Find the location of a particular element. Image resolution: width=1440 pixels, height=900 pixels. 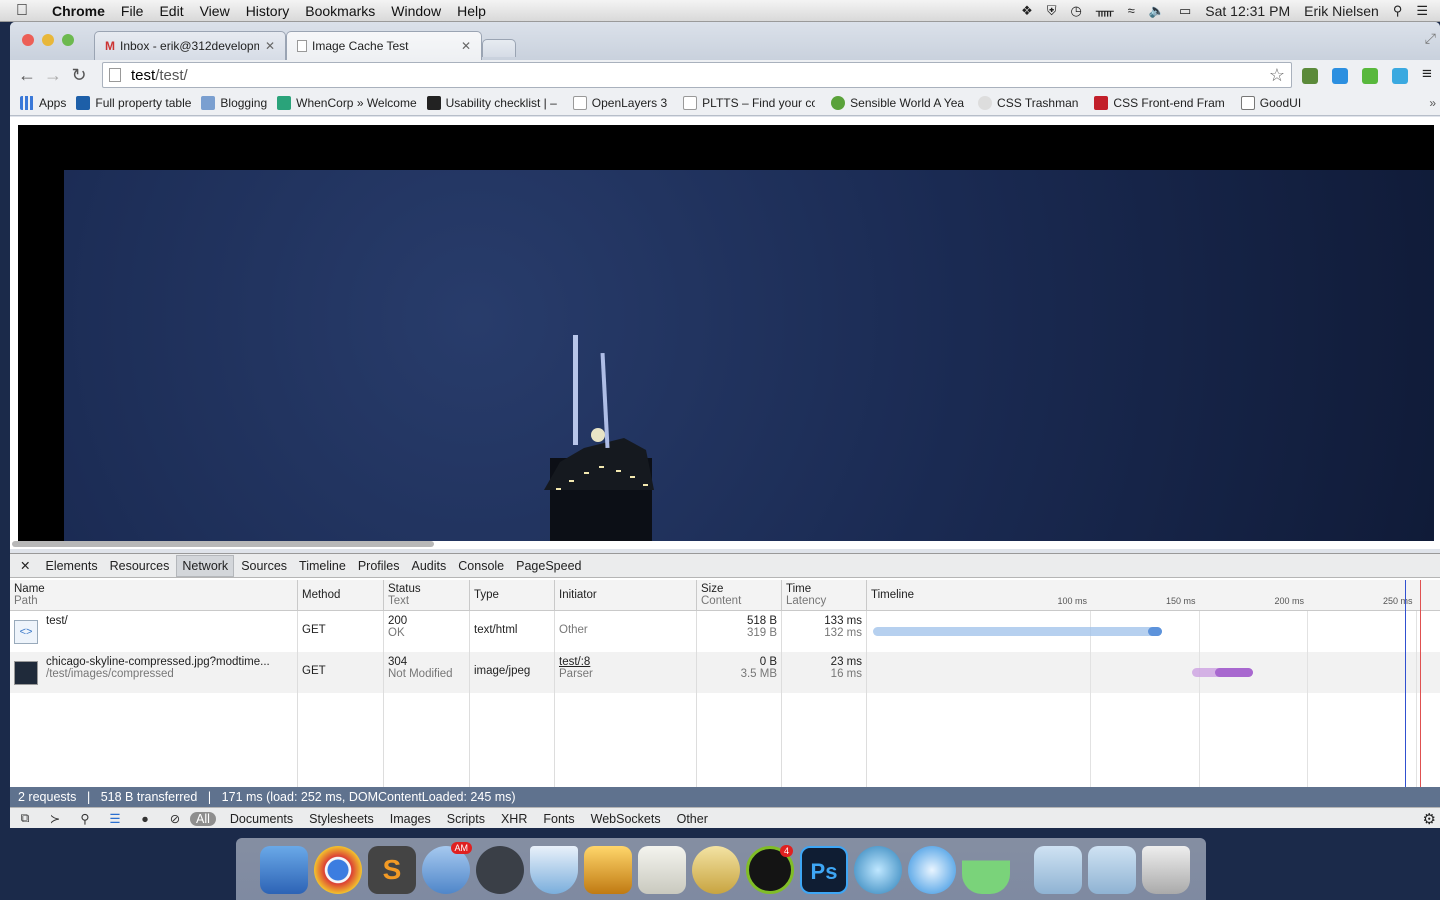

filter-images: Images is located at coordinates (410, 819).